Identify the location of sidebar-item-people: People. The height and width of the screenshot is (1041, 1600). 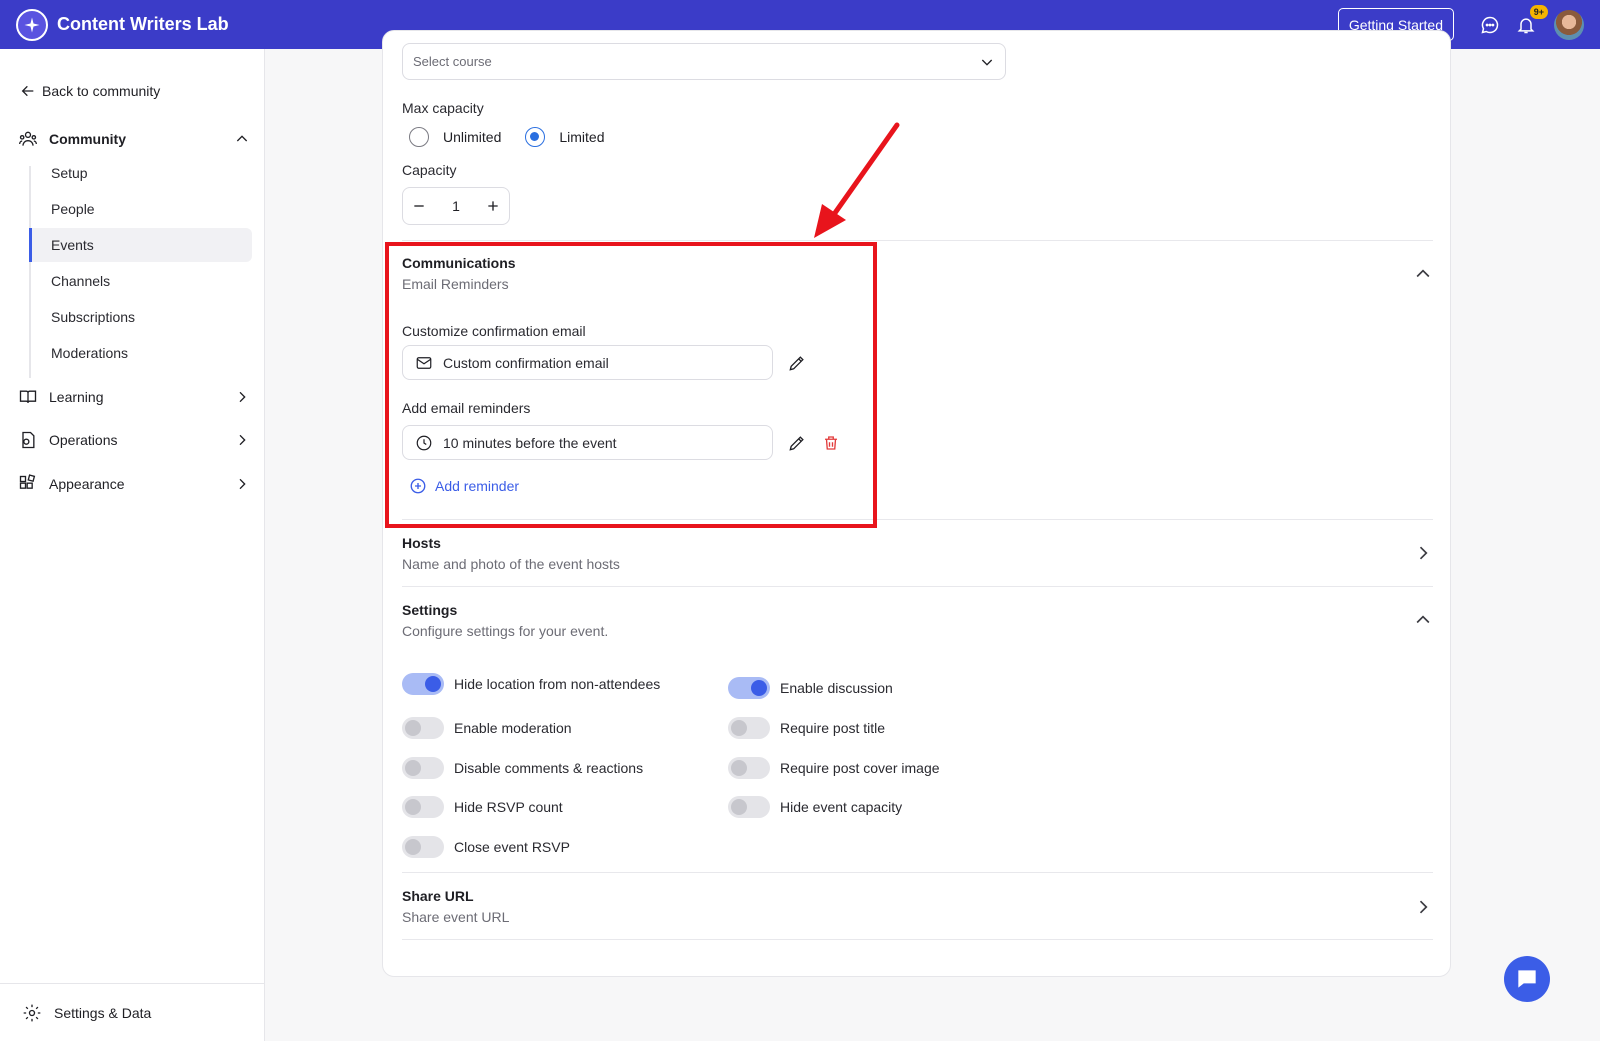
(140, 209).